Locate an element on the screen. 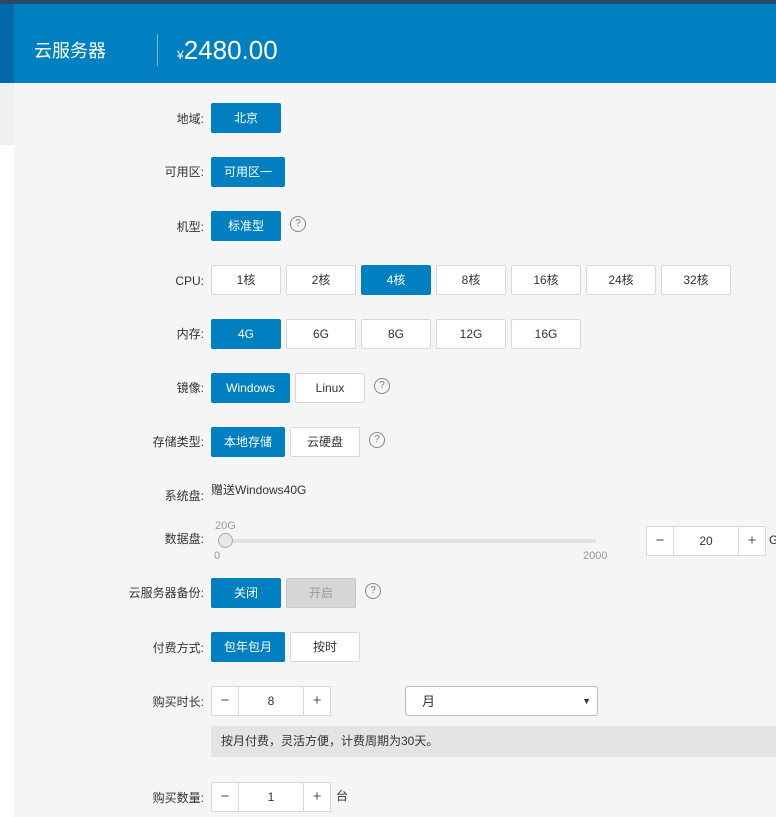  memory-option-8g: 8G is located at coordinates (396, 334).